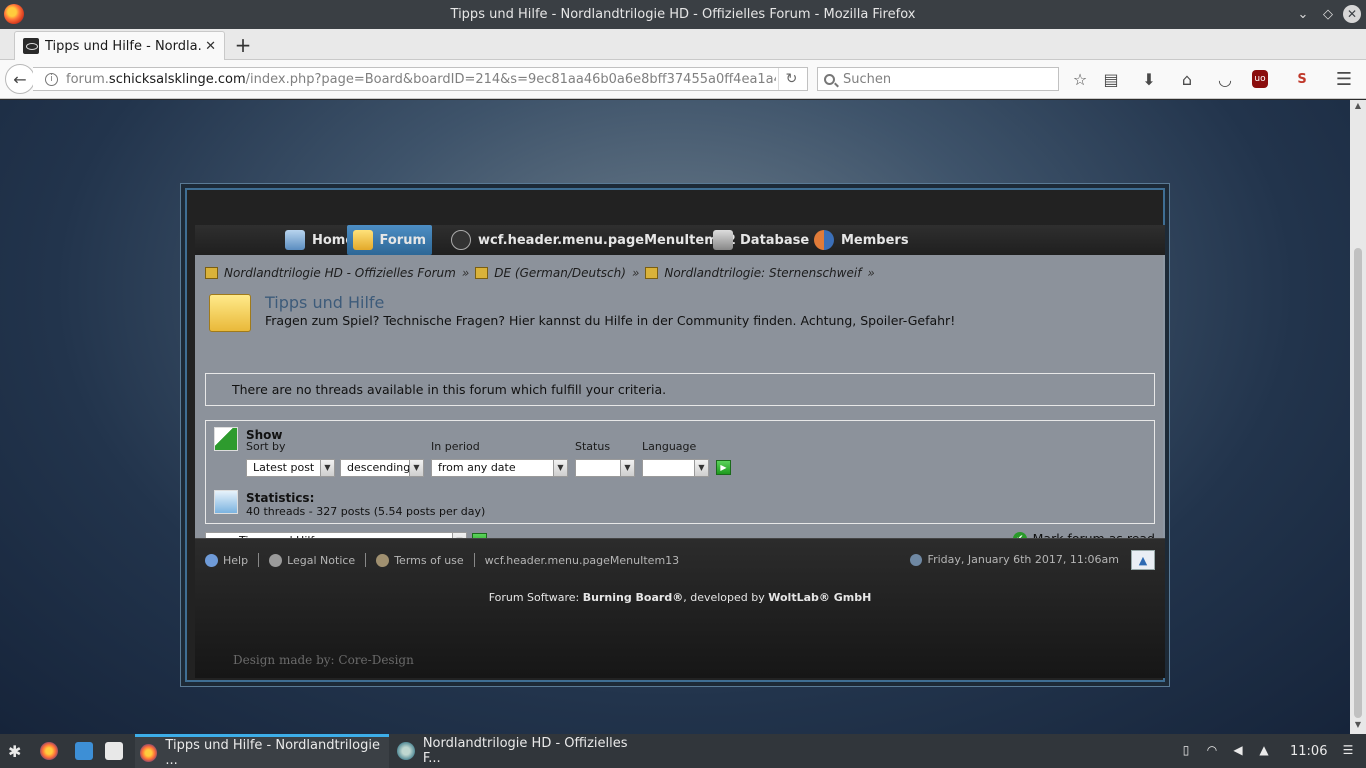 The width and height of the screenshot is (1366, 768). Describe the element at coordinates (20, 79) in the screenshot. I see `back-button: ←` at that location.